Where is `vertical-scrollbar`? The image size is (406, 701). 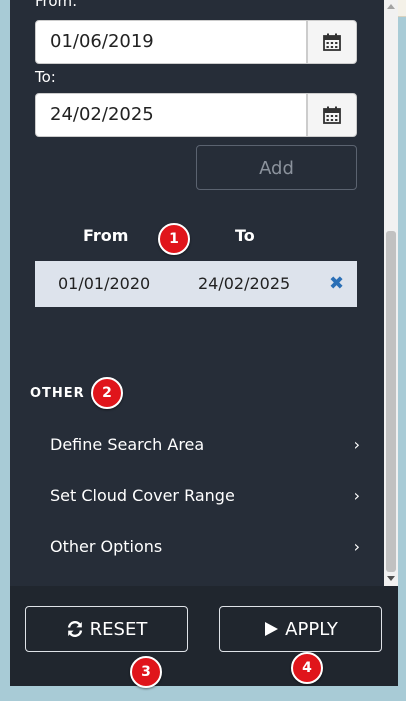 vertical-scrollbar is located at coordinates (391, 293).